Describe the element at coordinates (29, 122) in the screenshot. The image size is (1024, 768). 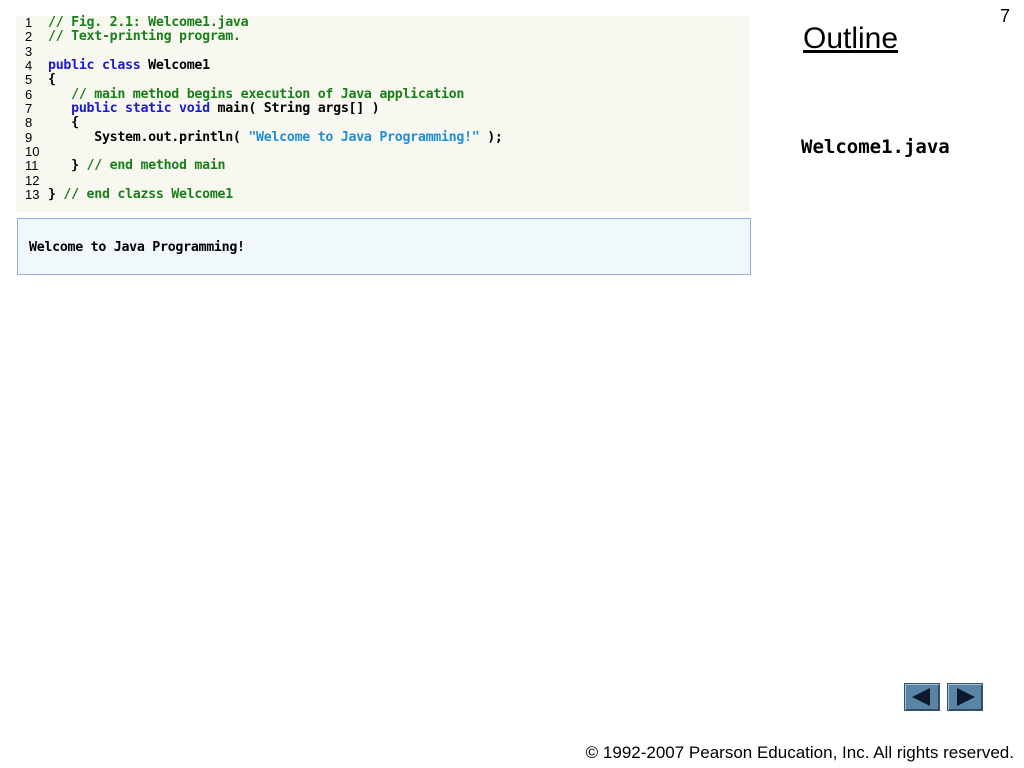
I see `line-number: 8` at that location.